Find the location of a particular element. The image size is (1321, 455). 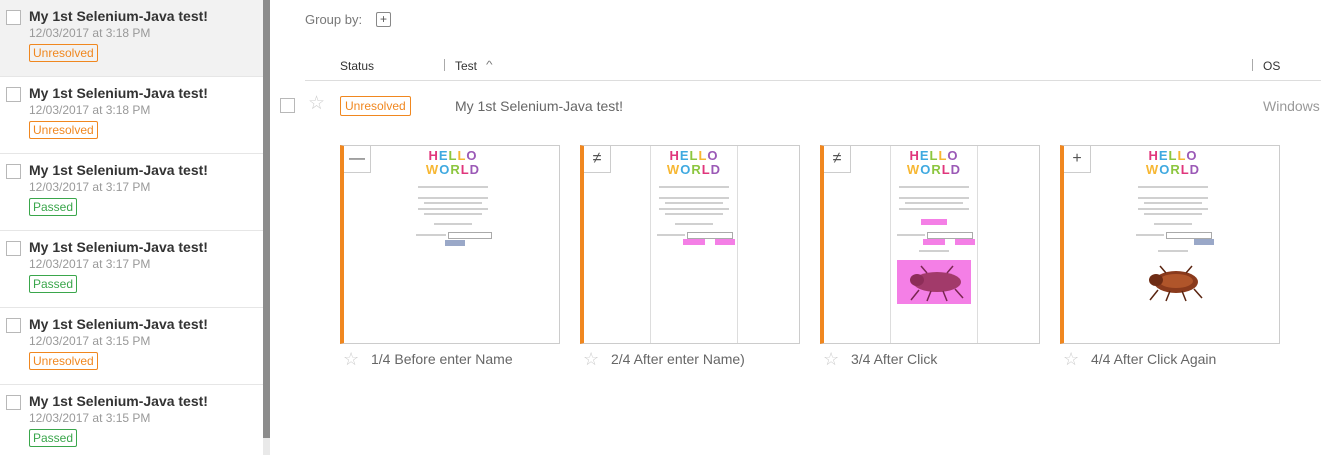

step-thumbnail: — HELLO WORLD is located at coordinates (450, 244).